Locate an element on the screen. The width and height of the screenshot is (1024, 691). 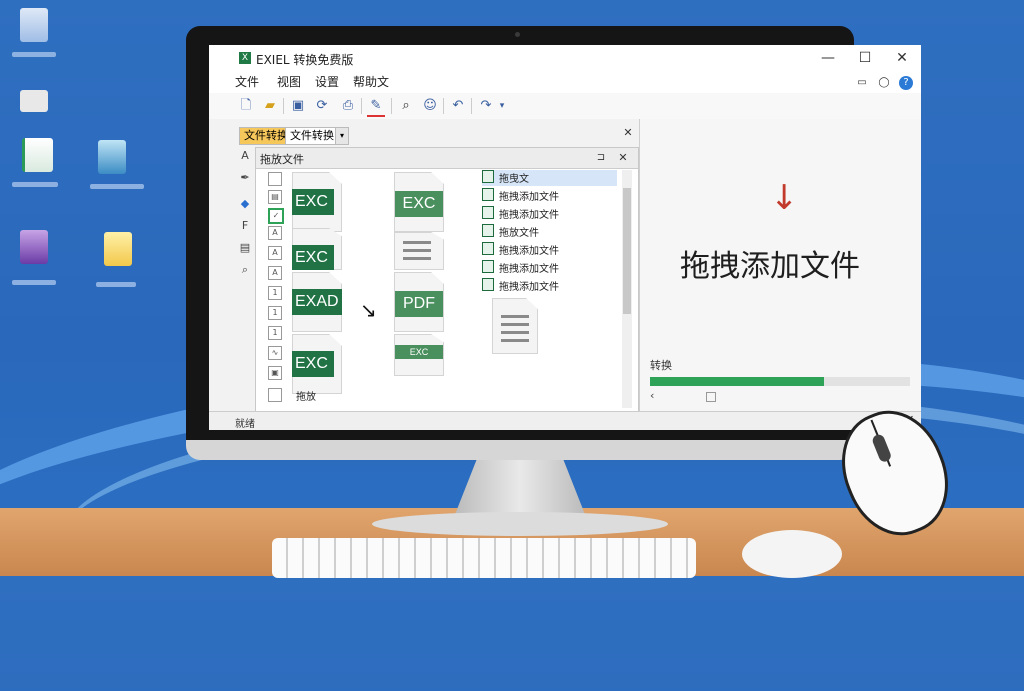
scrollbar-thumb is located at coordinates (627, 251).